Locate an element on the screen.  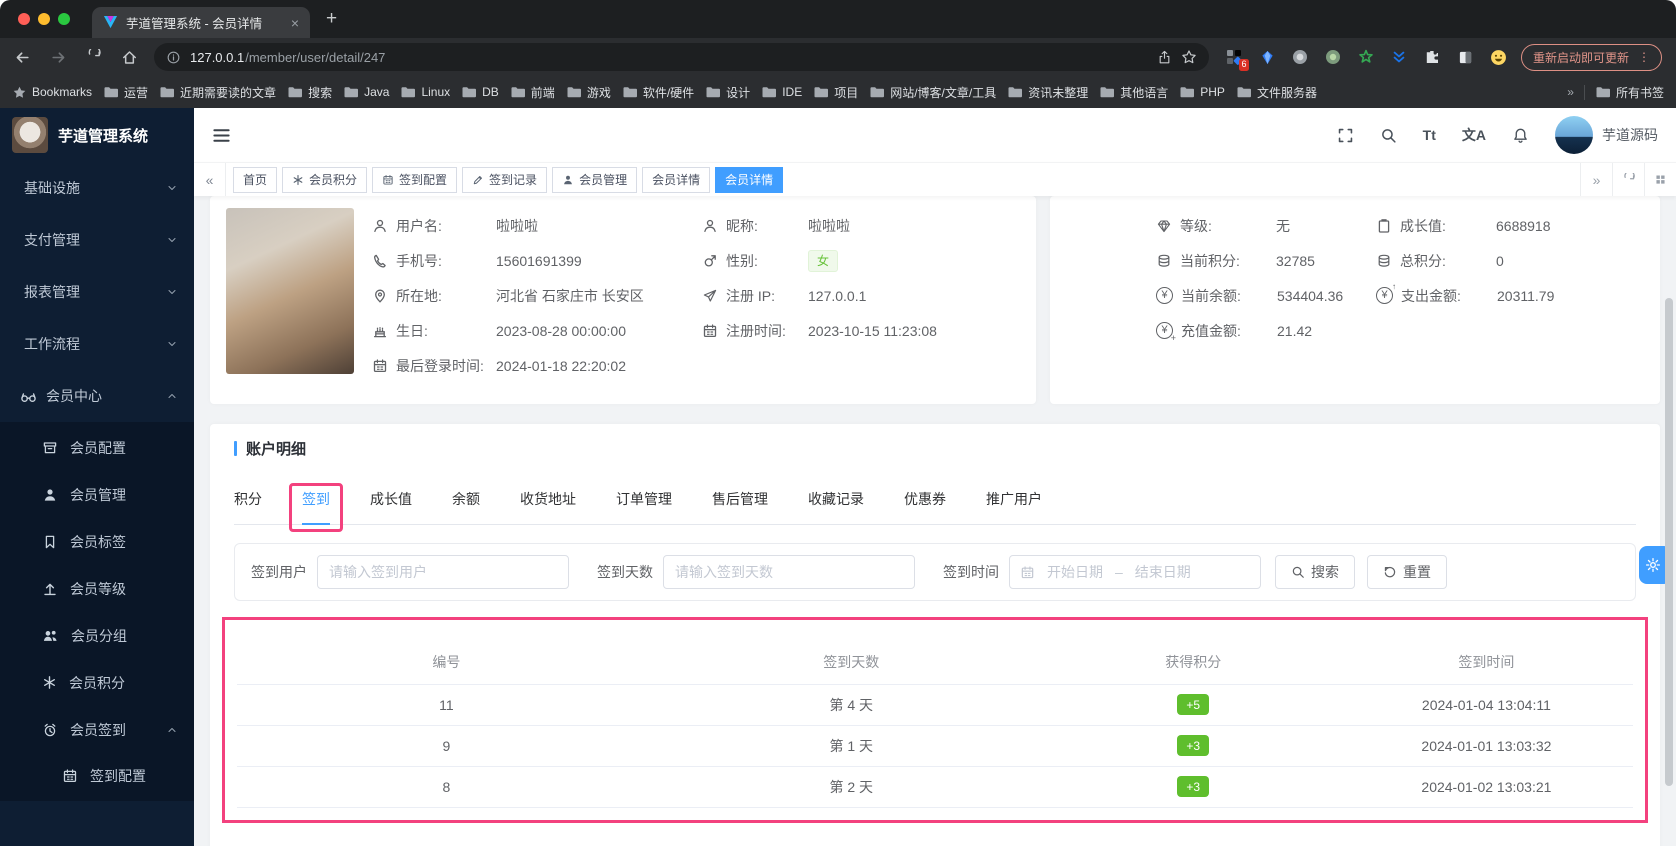
bookmark-folder: 游戏 is located at coordinates (588, 92).